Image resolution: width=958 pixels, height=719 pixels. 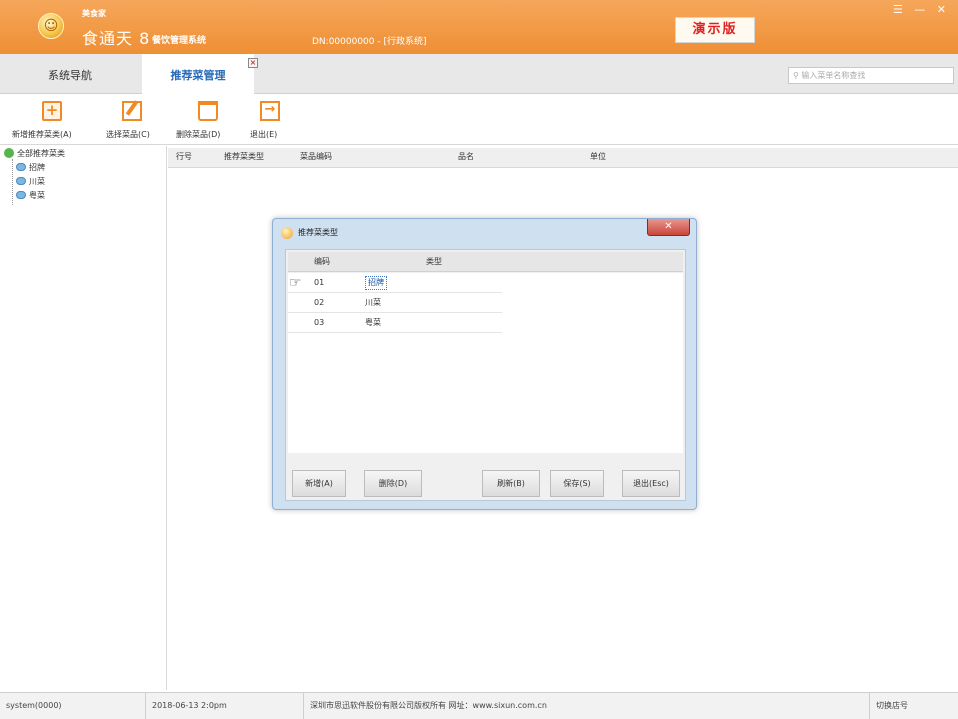 What do you see at coordinates (270, 111) in the screenshot?
I see `exit-icon: →` at bounding box center [270, 111].